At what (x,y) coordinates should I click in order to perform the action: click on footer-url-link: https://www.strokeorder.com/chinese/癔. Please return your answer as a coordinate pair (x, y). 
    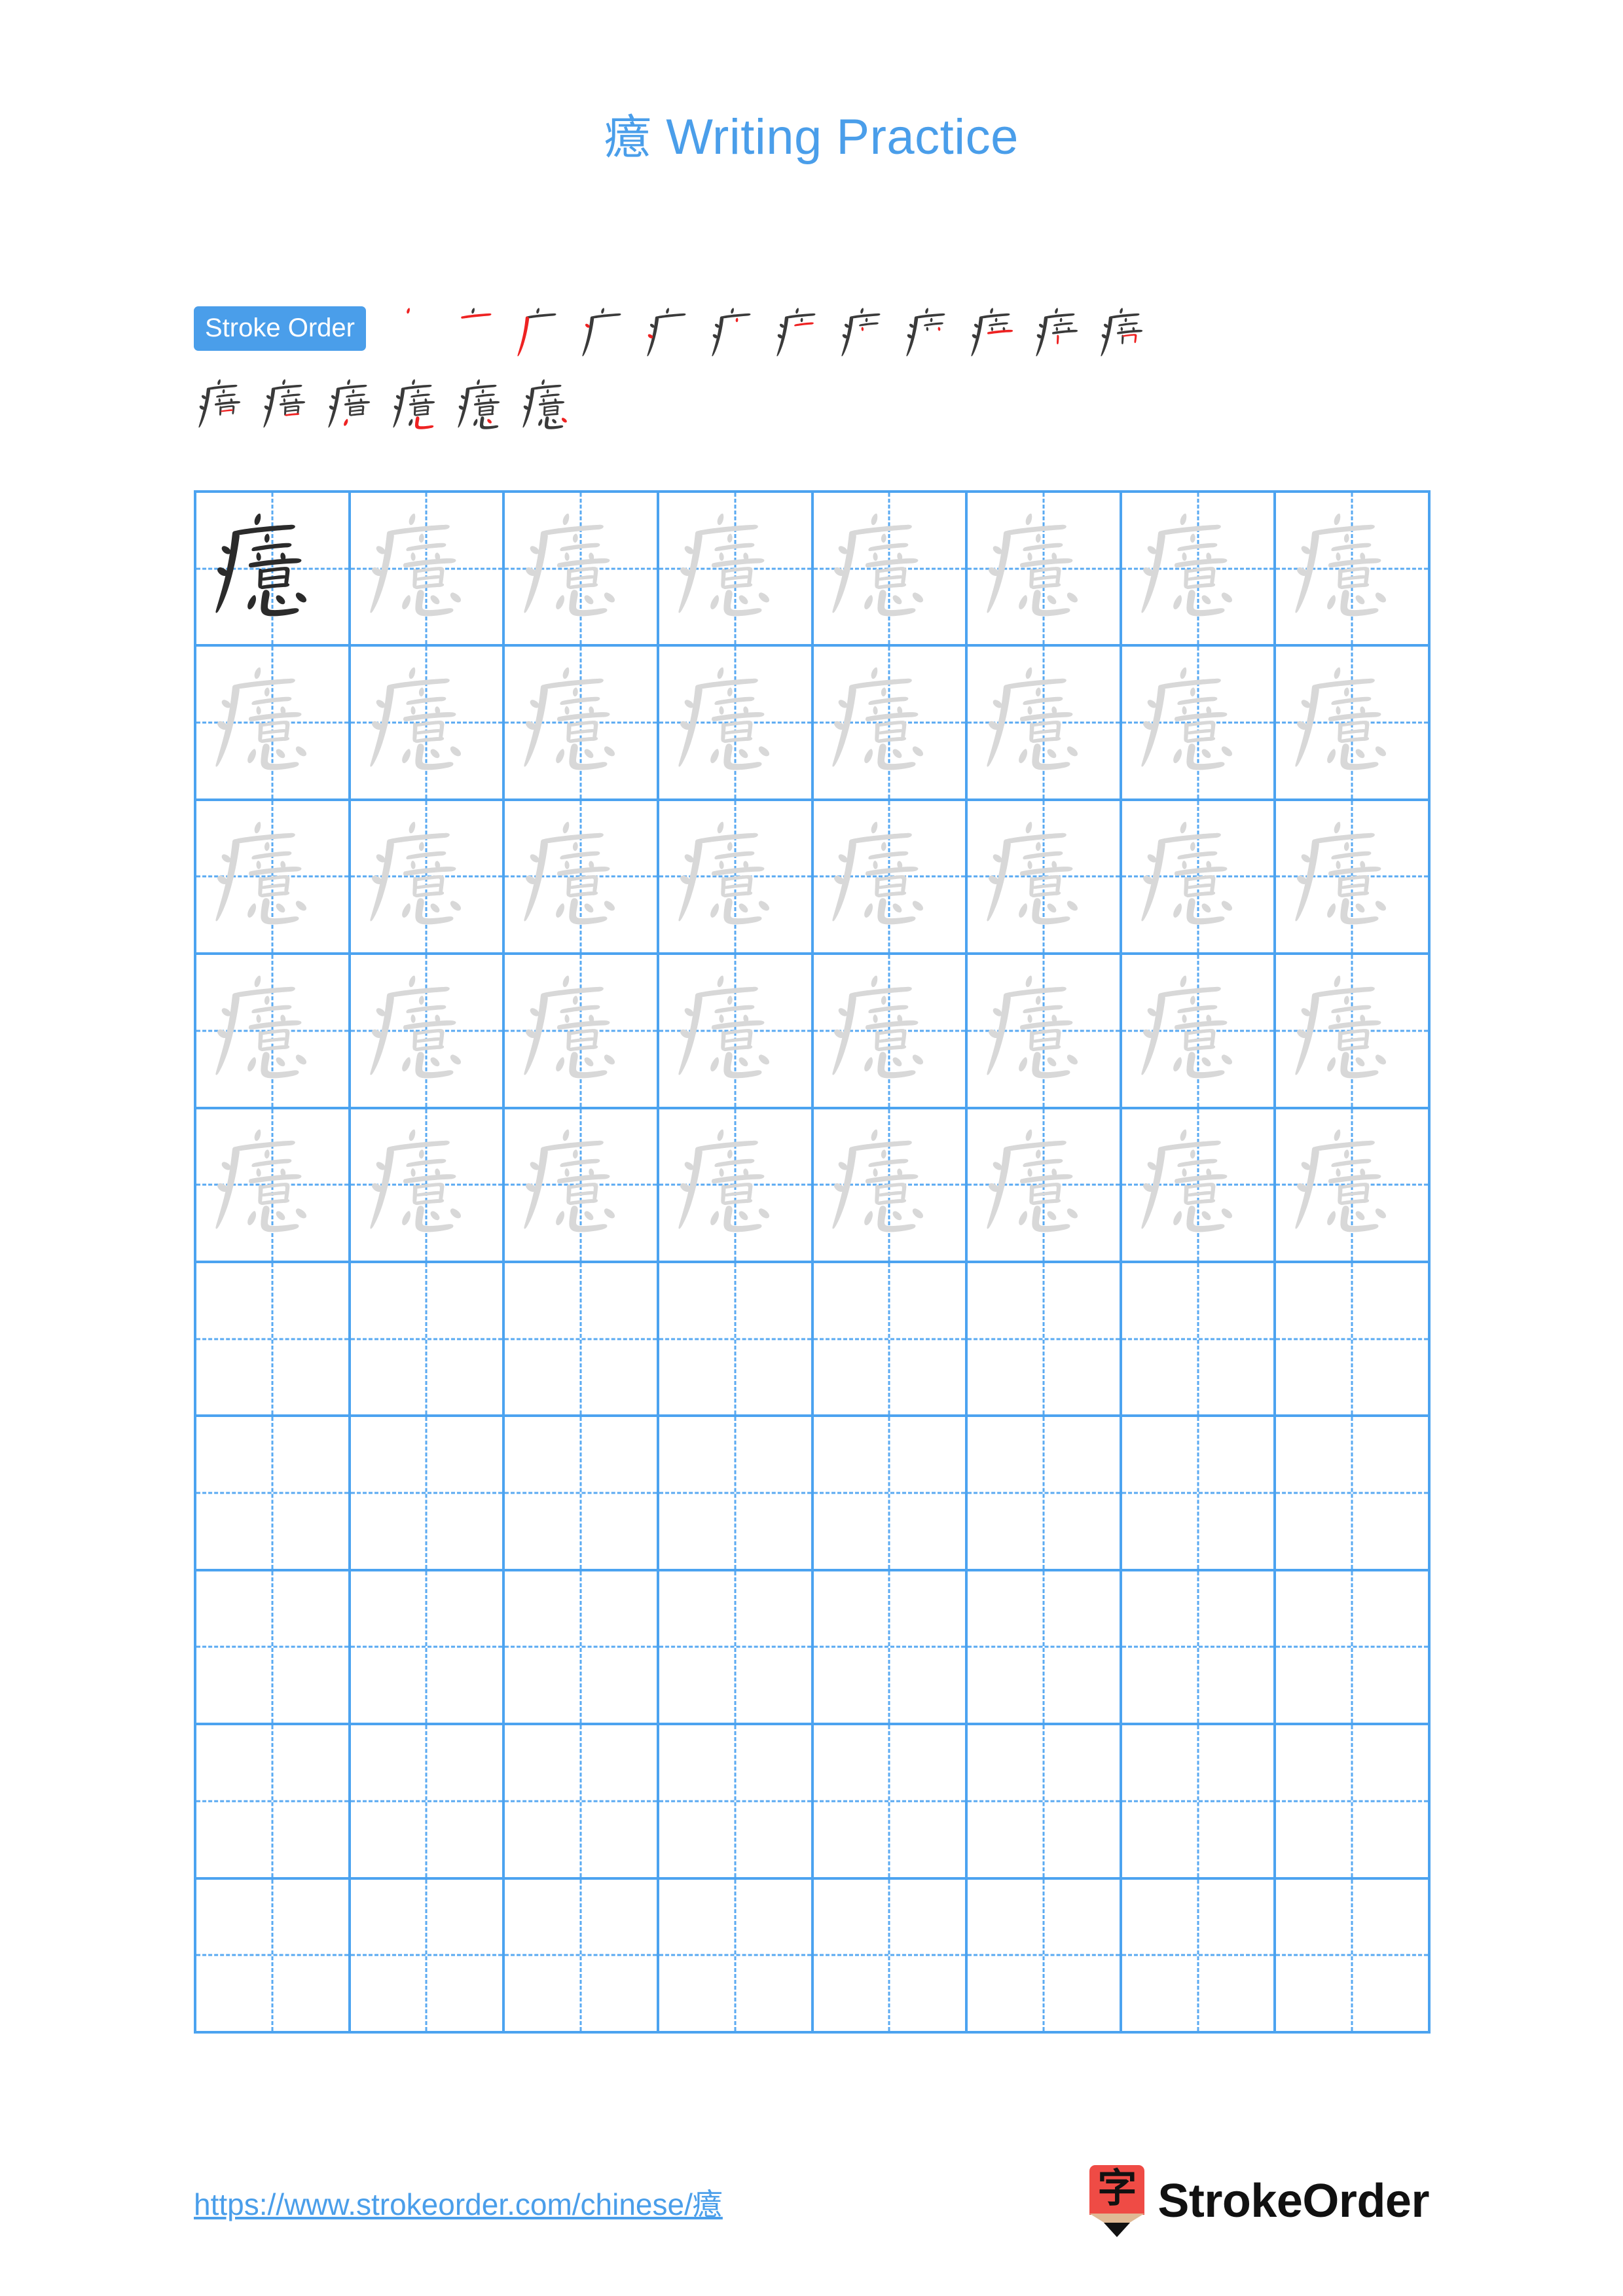
    Looking at the image, I should click on (458, 2202).